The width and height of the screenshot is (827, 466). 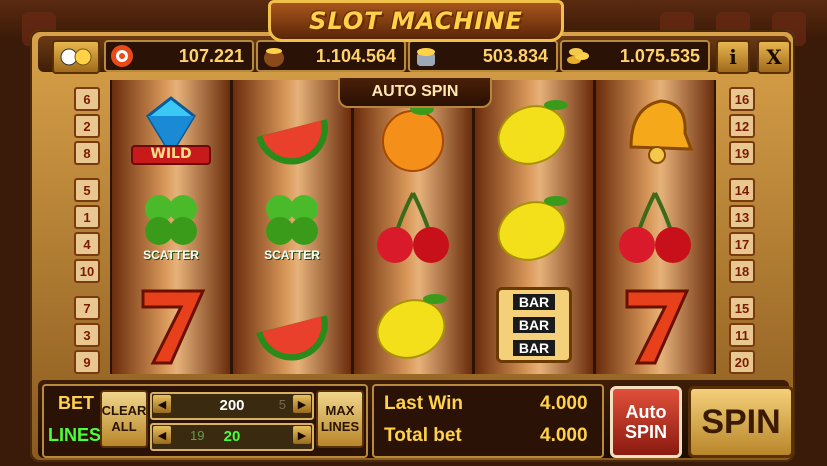 I want to click on exchange-icon, so click(x=76, y=57).